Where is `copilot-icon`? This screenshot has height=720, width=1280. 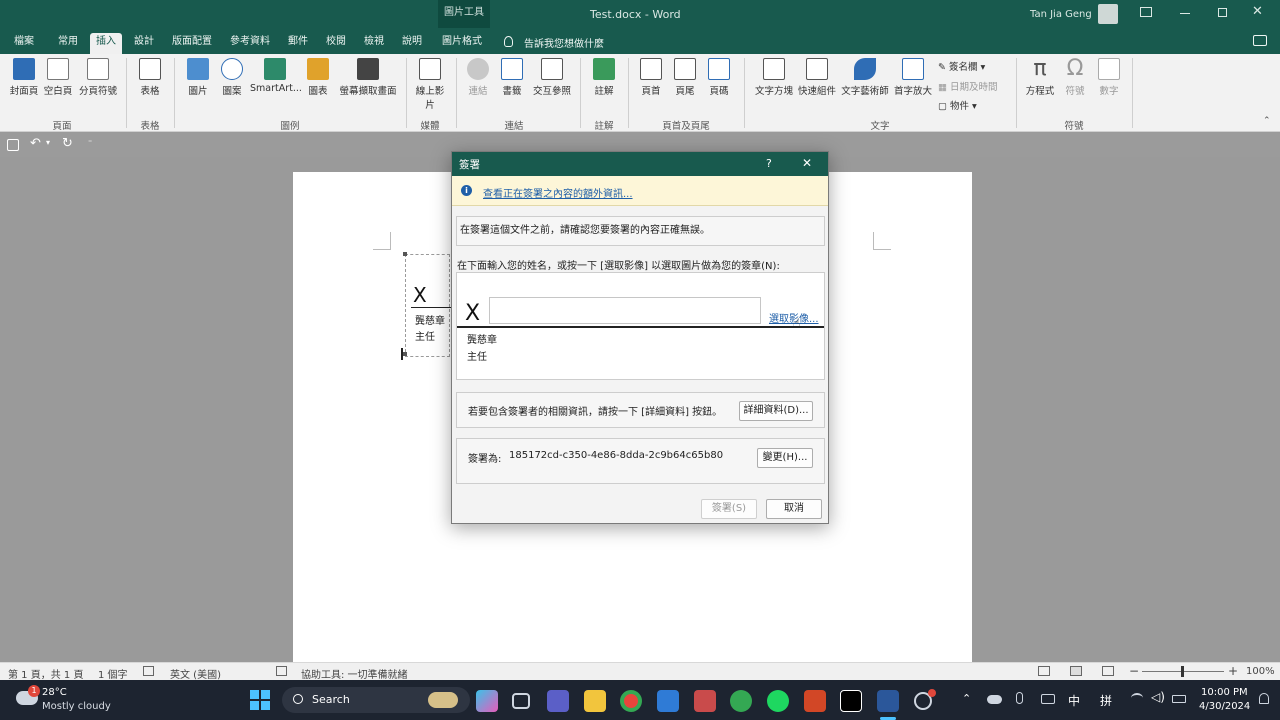
copilot-icon is located at coordinates (487, 701).